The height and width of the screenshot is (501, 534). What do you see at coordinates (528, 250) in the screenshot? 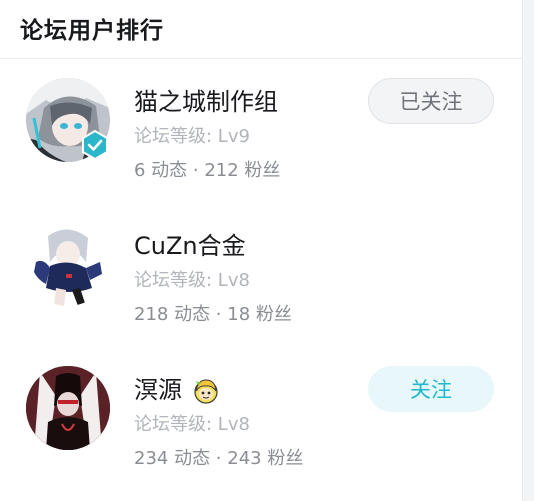
I see `scrollbar-track` at bounding box center [528, 250].